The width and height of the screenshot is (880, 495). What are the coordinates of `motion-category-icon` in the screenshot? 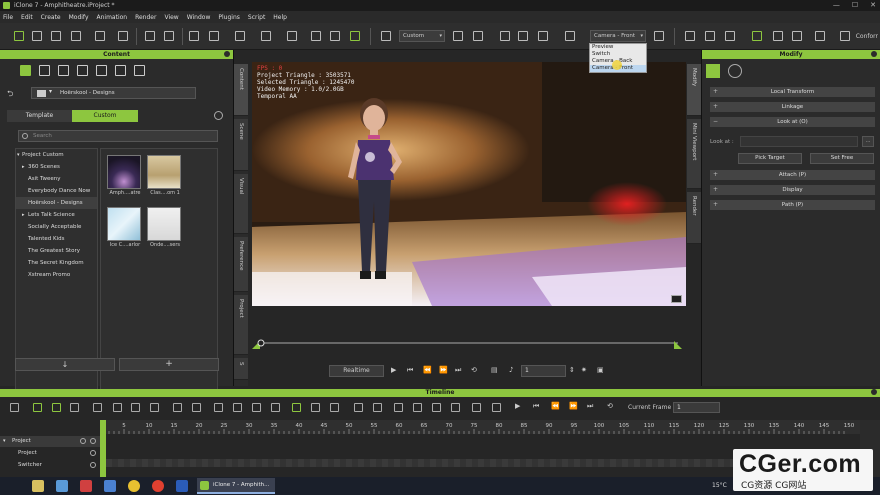 It's located at (63, 70).